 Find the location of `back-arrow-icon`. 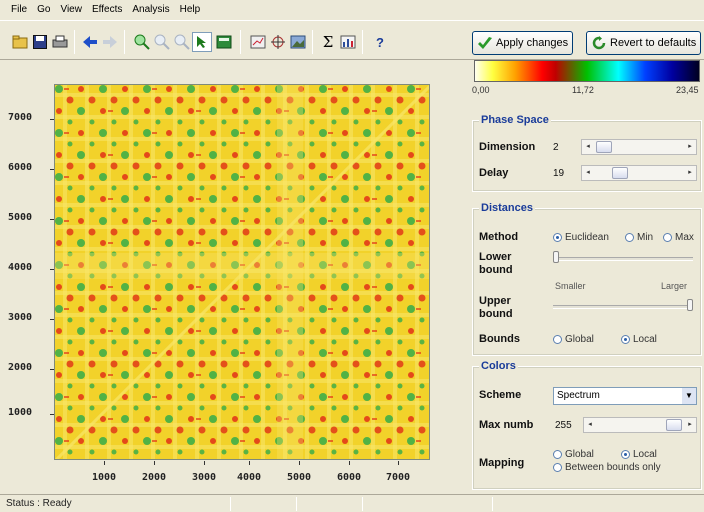

back-arrow-icon is located at coordinates (90, 42).